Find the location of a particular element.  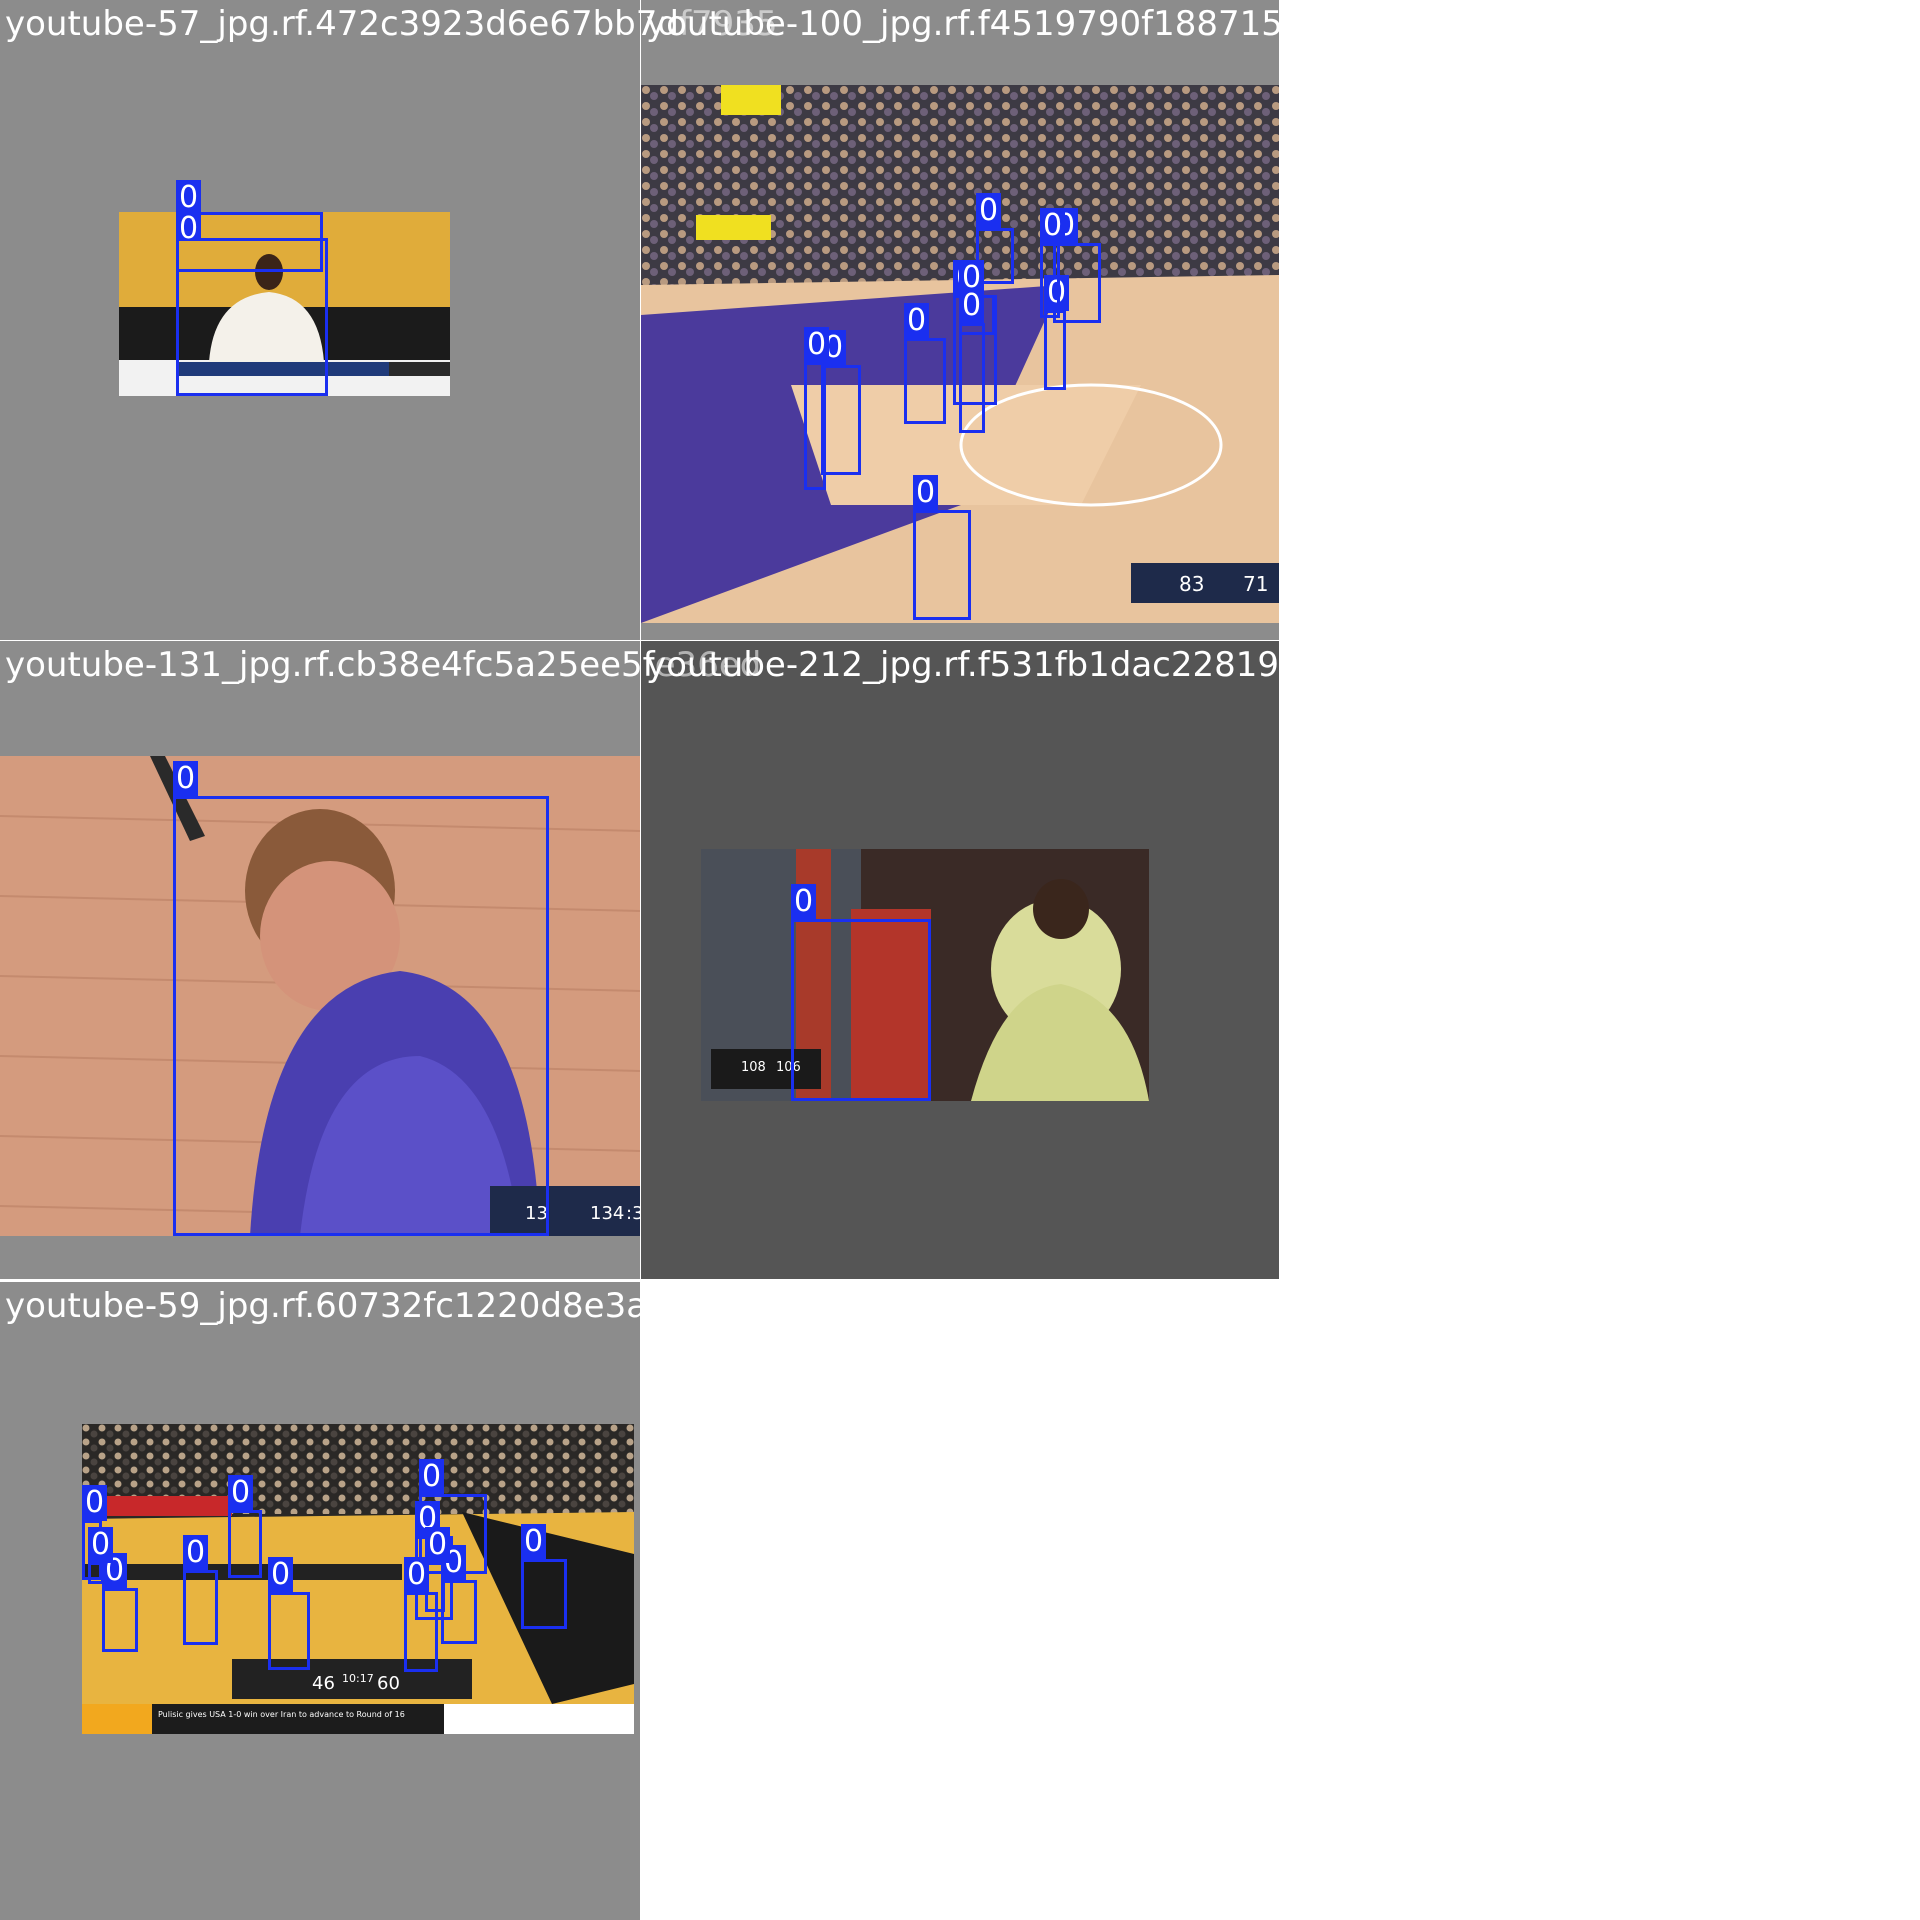

title-overflow-text: b5bf6 is located at coordinates (1353, 24).